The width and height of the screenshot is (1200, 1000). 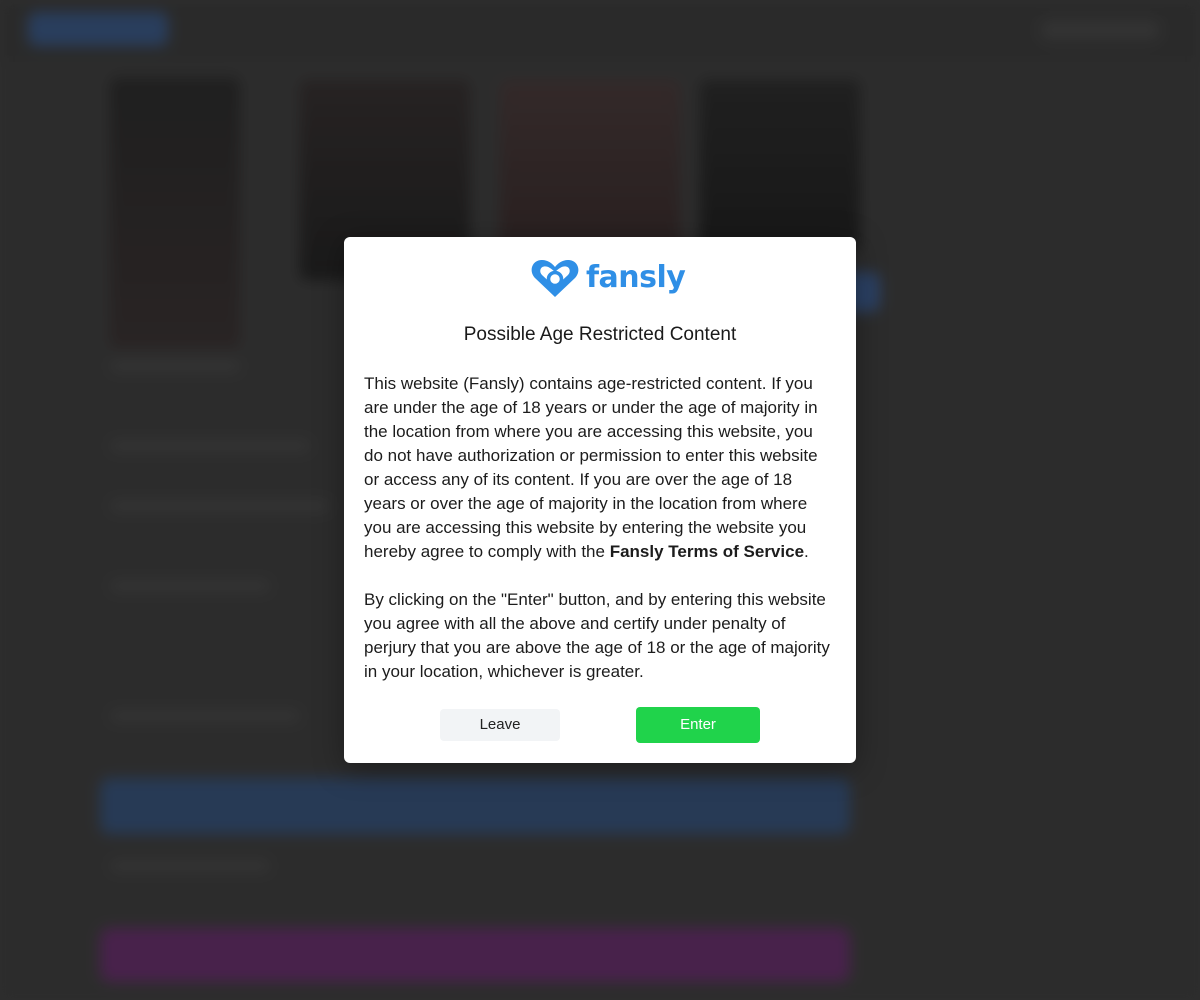 I want to click on modal-title: Possible Age Restricted Content, so click(x=600, y=334).